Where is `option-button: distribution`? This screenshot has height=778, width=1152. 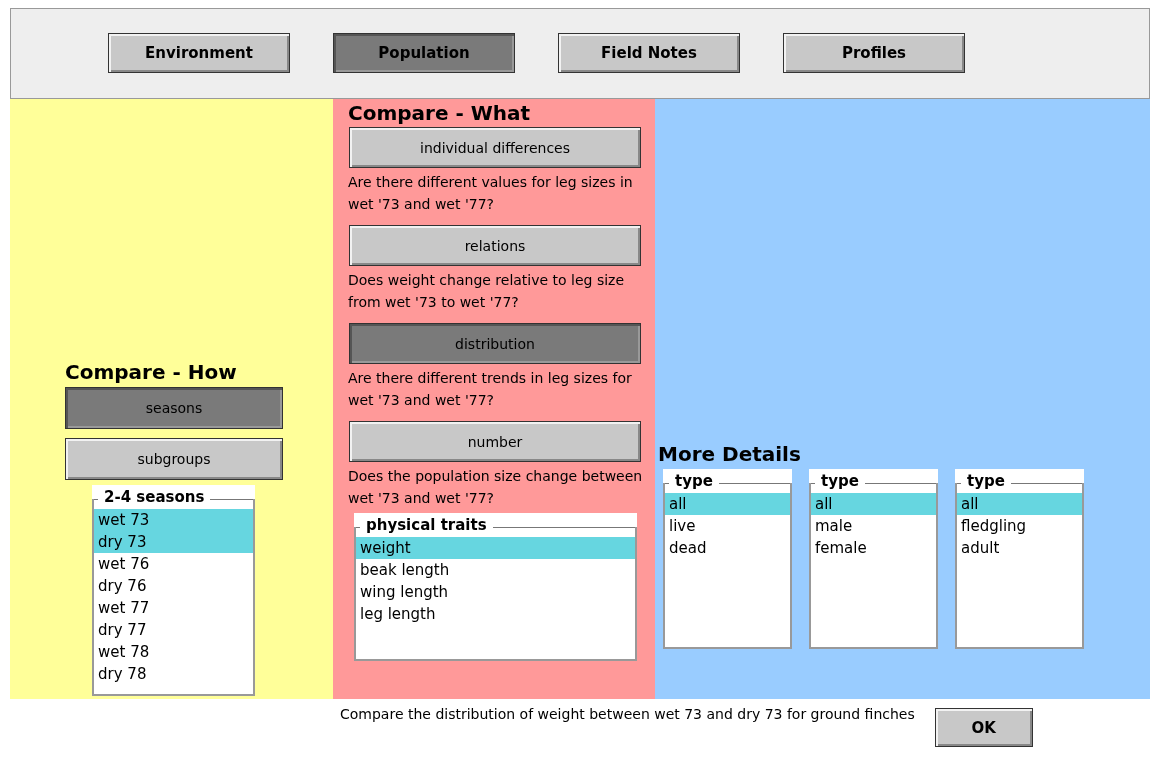
option-button: distribution is located at coordinates (495, 343).